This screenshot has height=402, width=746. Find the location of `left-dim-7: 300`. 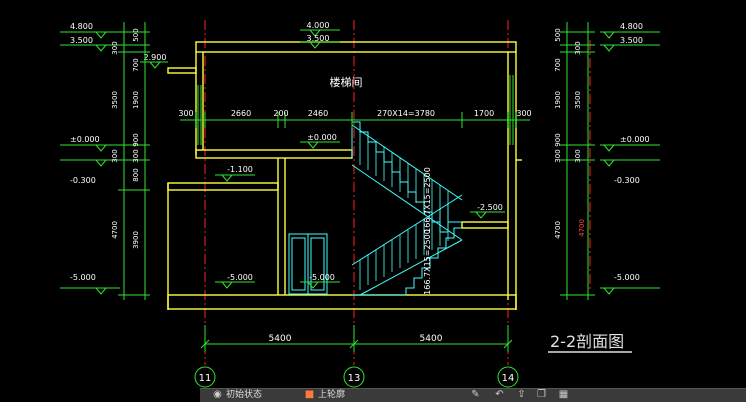

left-dim-7: 300 is located at coordinates (115, 155).